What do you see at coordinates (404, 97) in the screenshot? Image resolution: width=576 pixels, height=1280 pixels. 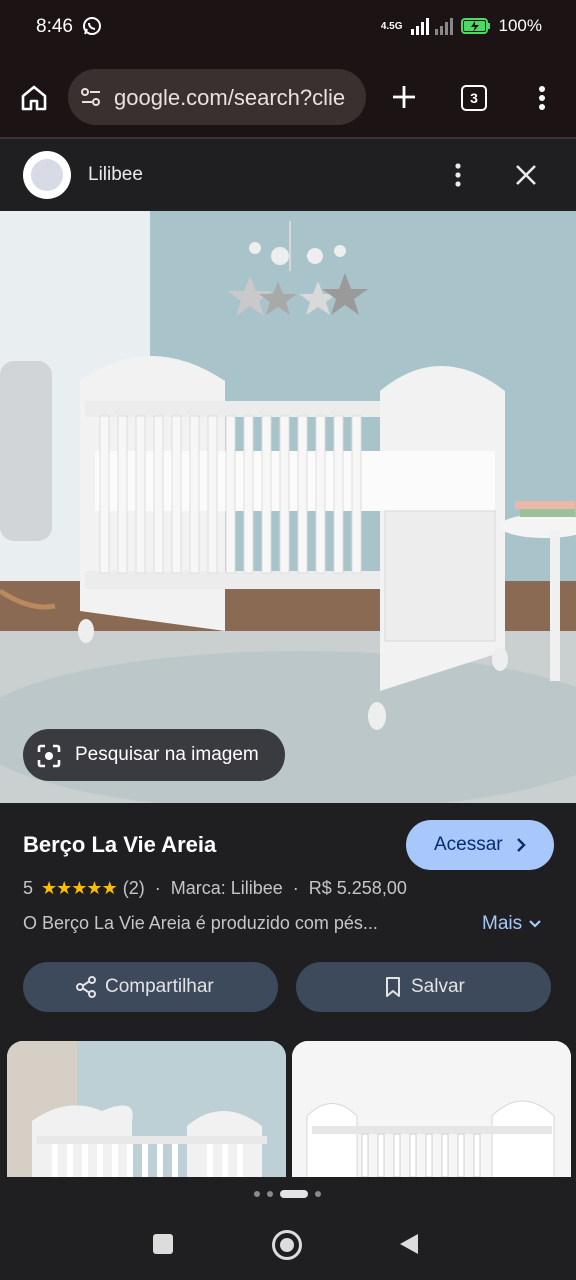 I see `new-tab-icon` at bounding box center [404, 97].